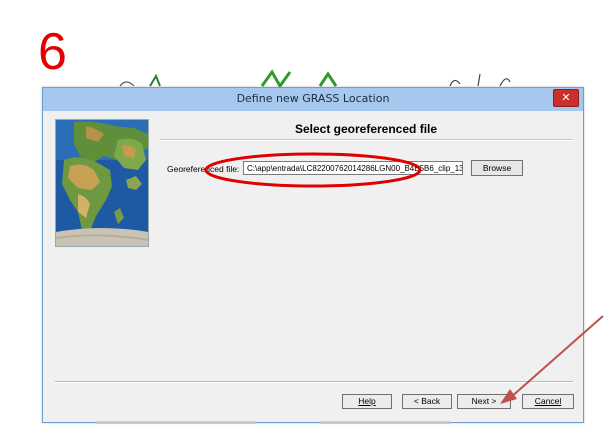 This screenshot has width=609, height=425. I want to click on georeferenced-file-label: Georeferenced file:, so click(203, 169).